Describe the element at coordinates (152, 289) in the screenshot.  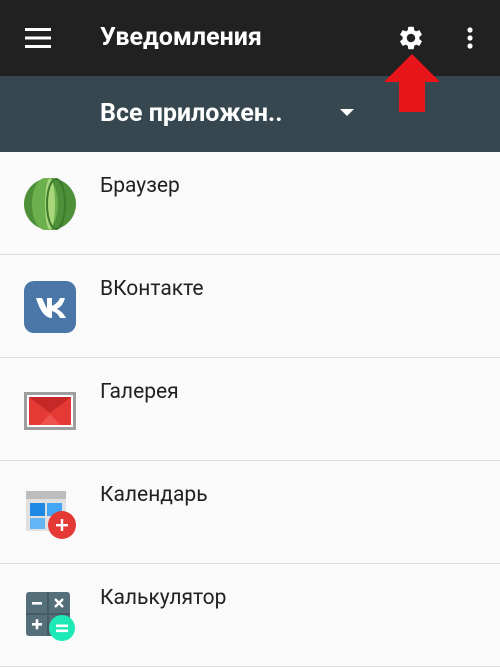
I see `app-name: ВКонтакте` at that location.